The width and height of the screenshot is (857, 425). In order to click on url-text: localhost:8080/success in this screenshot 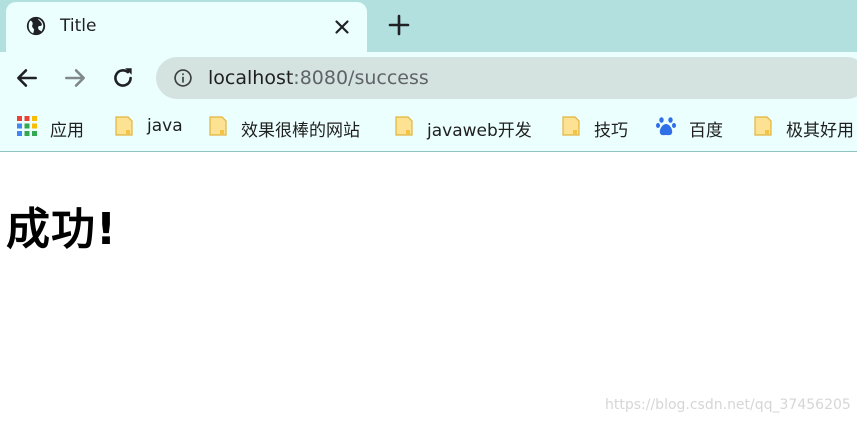, I will do `click(318, 78)`.